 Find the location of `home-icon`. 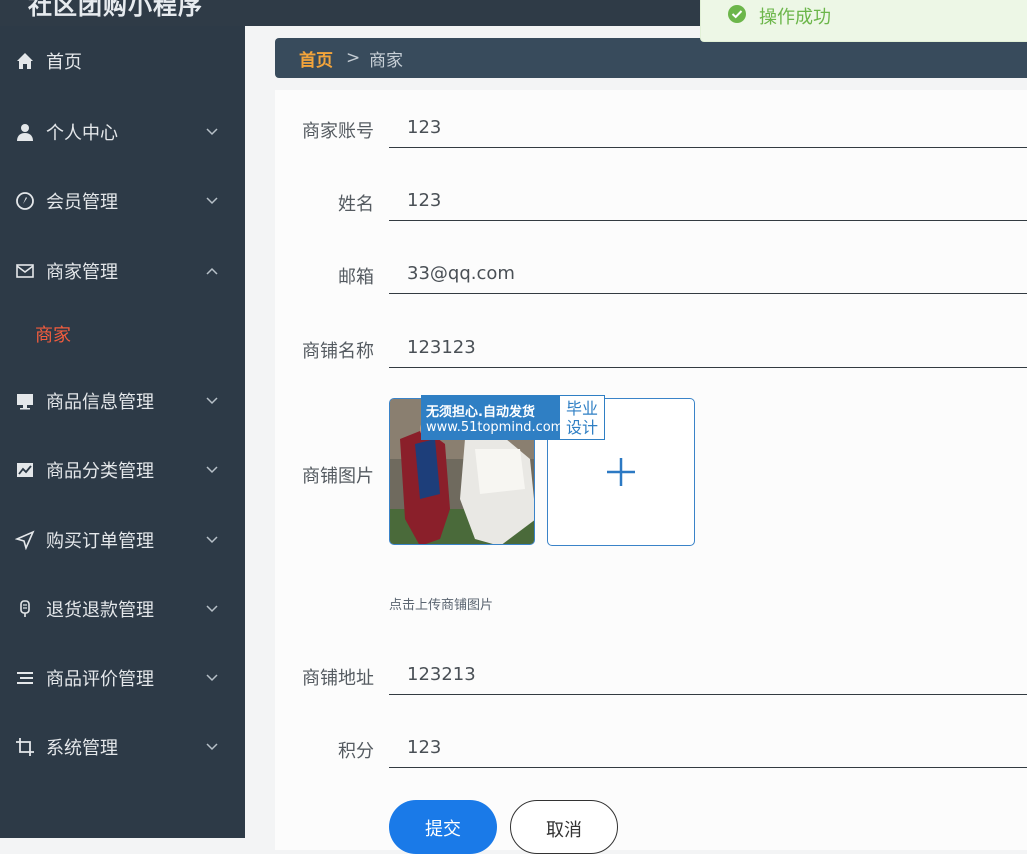

home-icon is located at coordinates (25, 61).